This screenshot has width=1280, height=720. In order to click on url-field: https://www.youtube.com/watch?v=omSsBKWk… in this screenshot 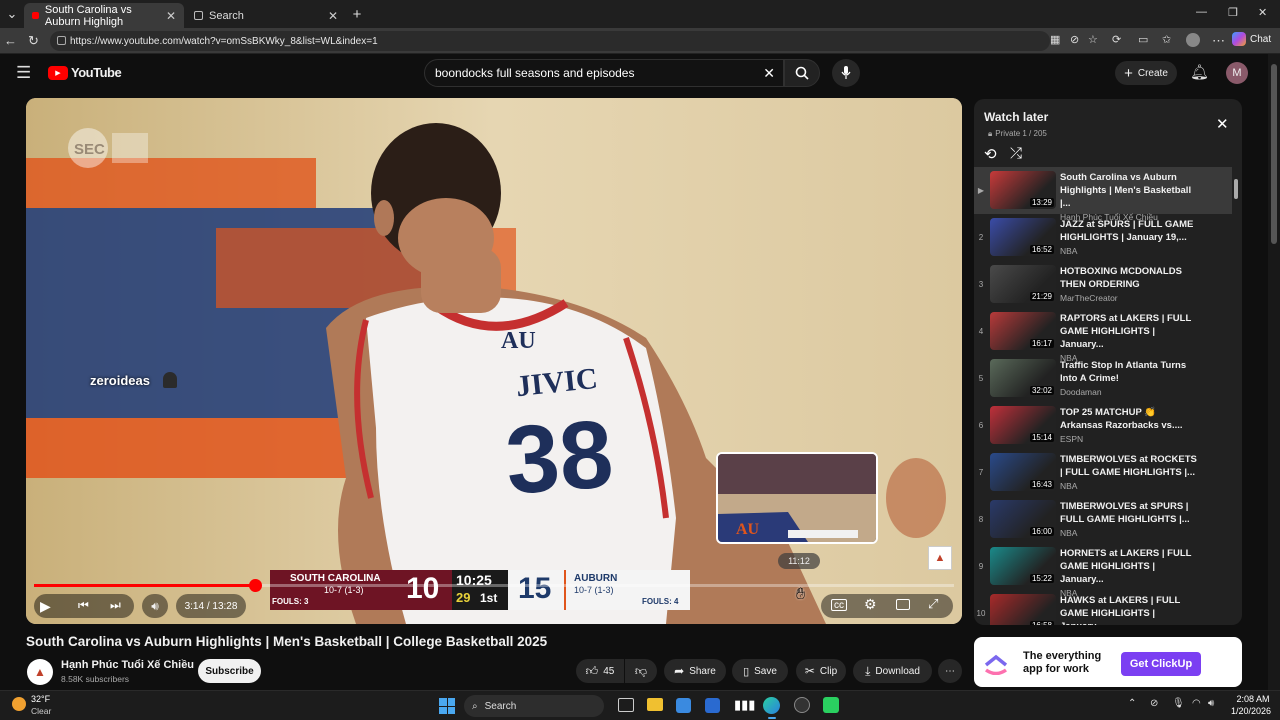, I will do `click(550, 41)`.